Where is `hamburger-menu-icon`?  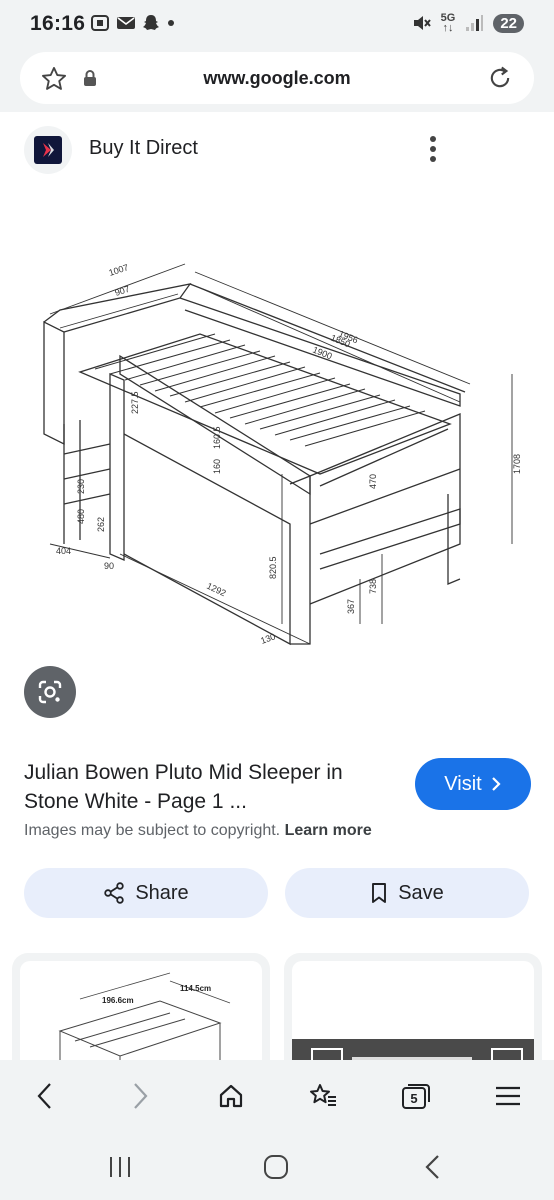
hamburger-menu-icon is located at coordinates (508, 1096).